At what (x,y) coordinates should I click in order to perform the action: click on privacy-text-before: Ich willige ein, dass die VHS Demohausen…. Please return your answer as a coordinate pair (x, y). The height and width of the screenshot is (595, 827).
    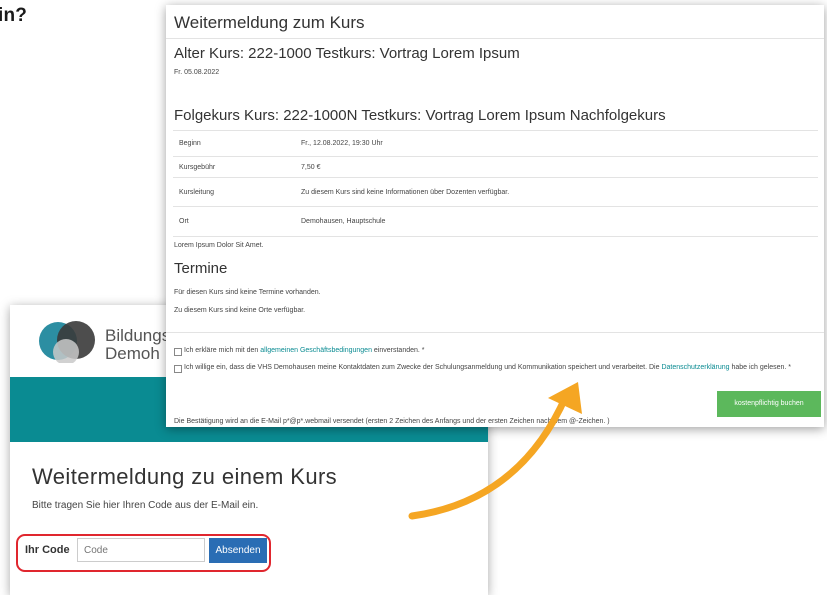
    Looking at the image, I should click on (422, 367).